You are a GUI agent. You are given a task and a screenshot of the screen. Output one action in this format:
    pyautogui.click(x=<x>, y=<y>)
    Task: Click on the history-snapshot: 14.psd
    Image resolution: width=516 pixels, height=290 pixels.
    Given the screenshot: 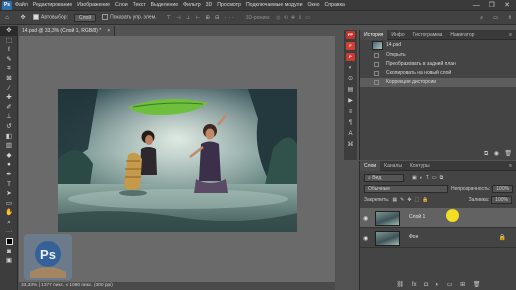 What is the action you would take?
    pyautogui.click(x=438, y=45)
    